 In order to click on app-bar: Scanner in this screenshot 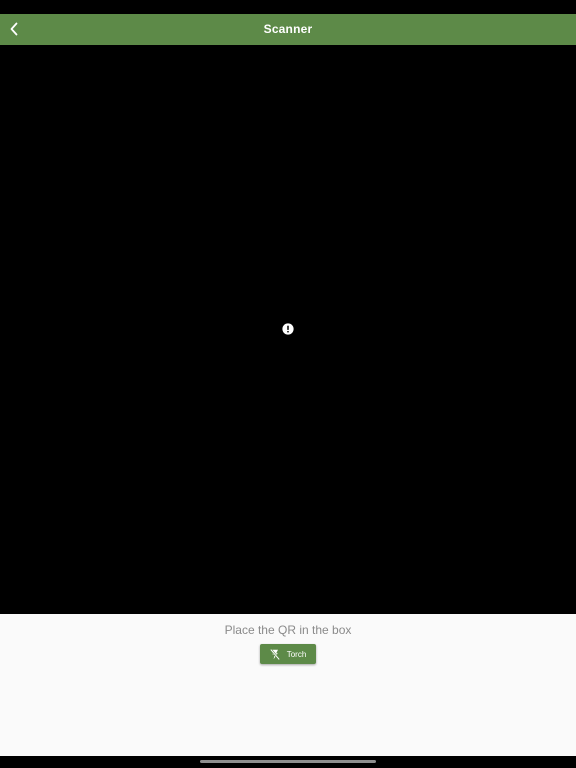, I will do `click(288, 29)`.